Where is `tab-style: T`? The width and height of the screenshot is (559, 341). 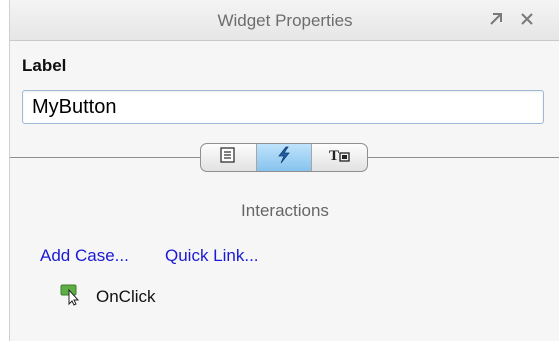
tab-style: T is located at coordinates (339, 157).